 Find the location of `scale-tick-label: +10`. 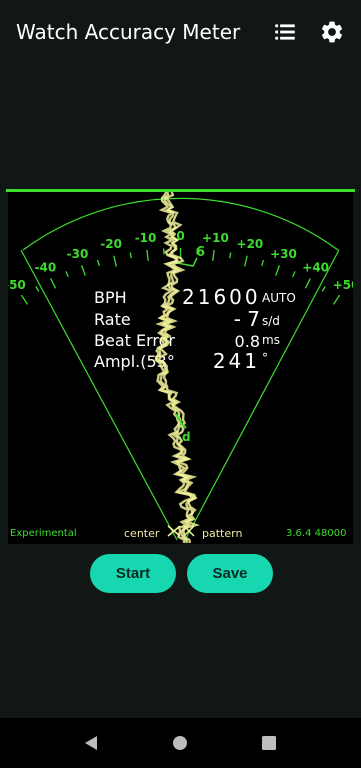

scale-tick-label: +10 is located at coordinates (215, 238).